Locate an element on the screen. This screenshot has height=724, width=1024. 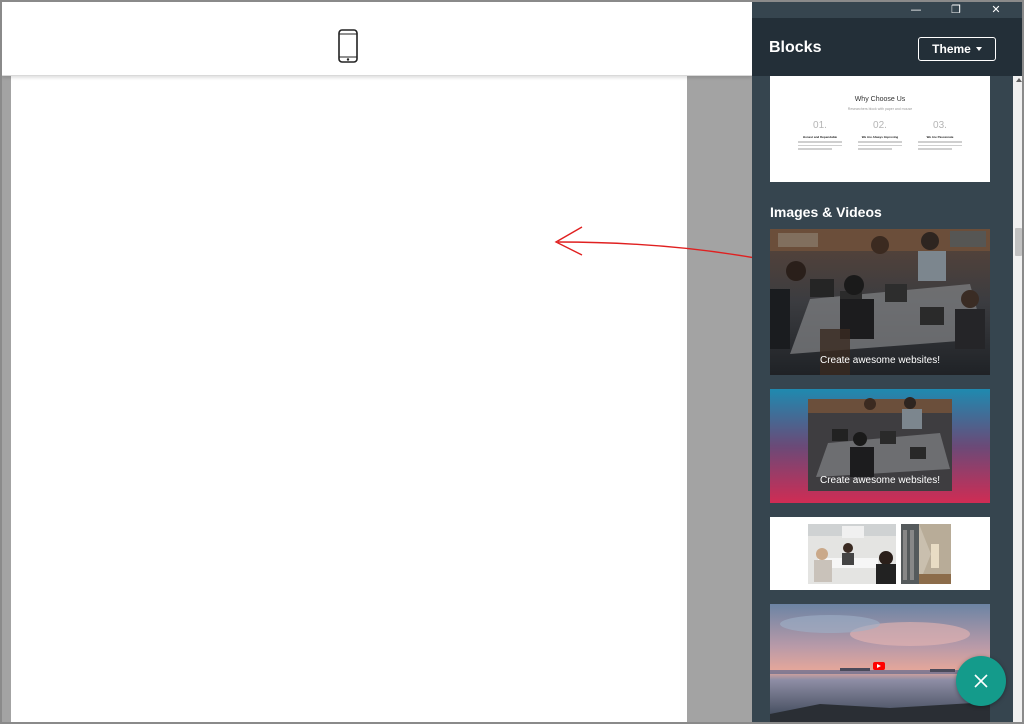
why-heading: We Are Always Improving is located at coordinates (880, 137).